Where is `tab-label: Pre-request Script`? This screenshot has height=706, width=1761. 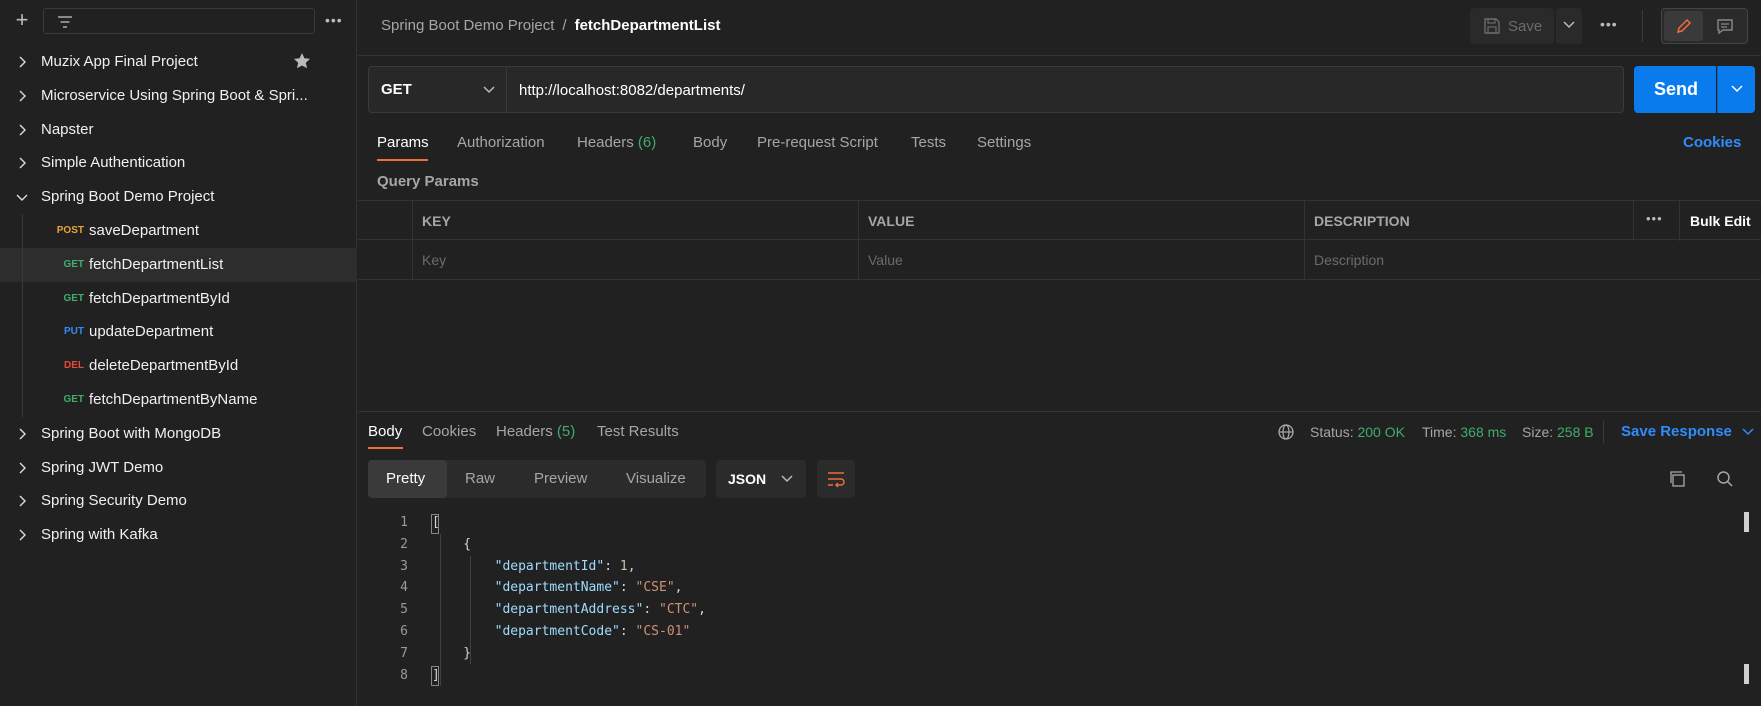
tab-label: Pre-request Script is located at coordinates (817, 142).